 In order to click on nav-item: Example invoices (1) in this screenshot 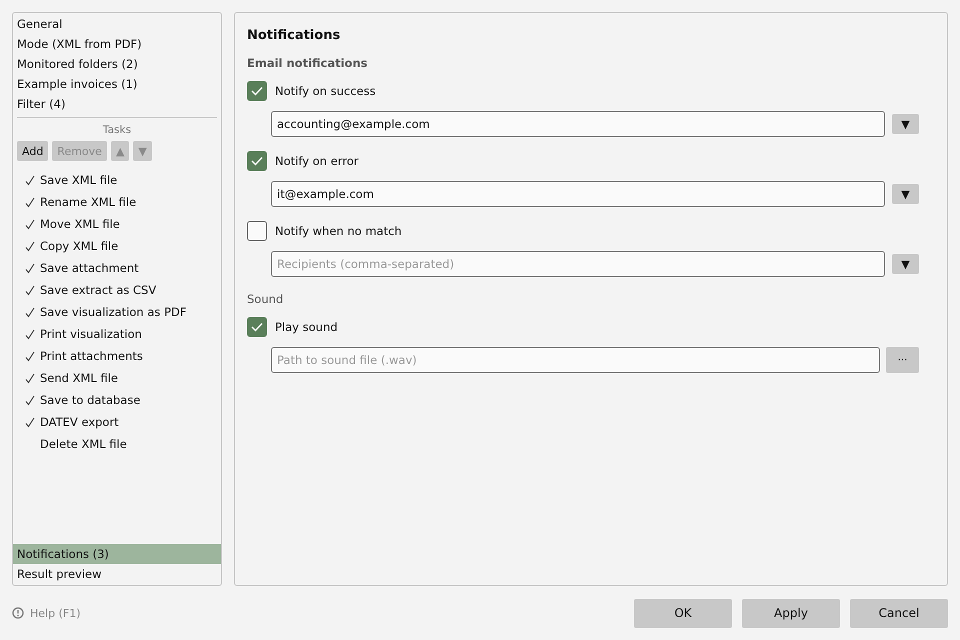, I will do `click(117, 84)`.